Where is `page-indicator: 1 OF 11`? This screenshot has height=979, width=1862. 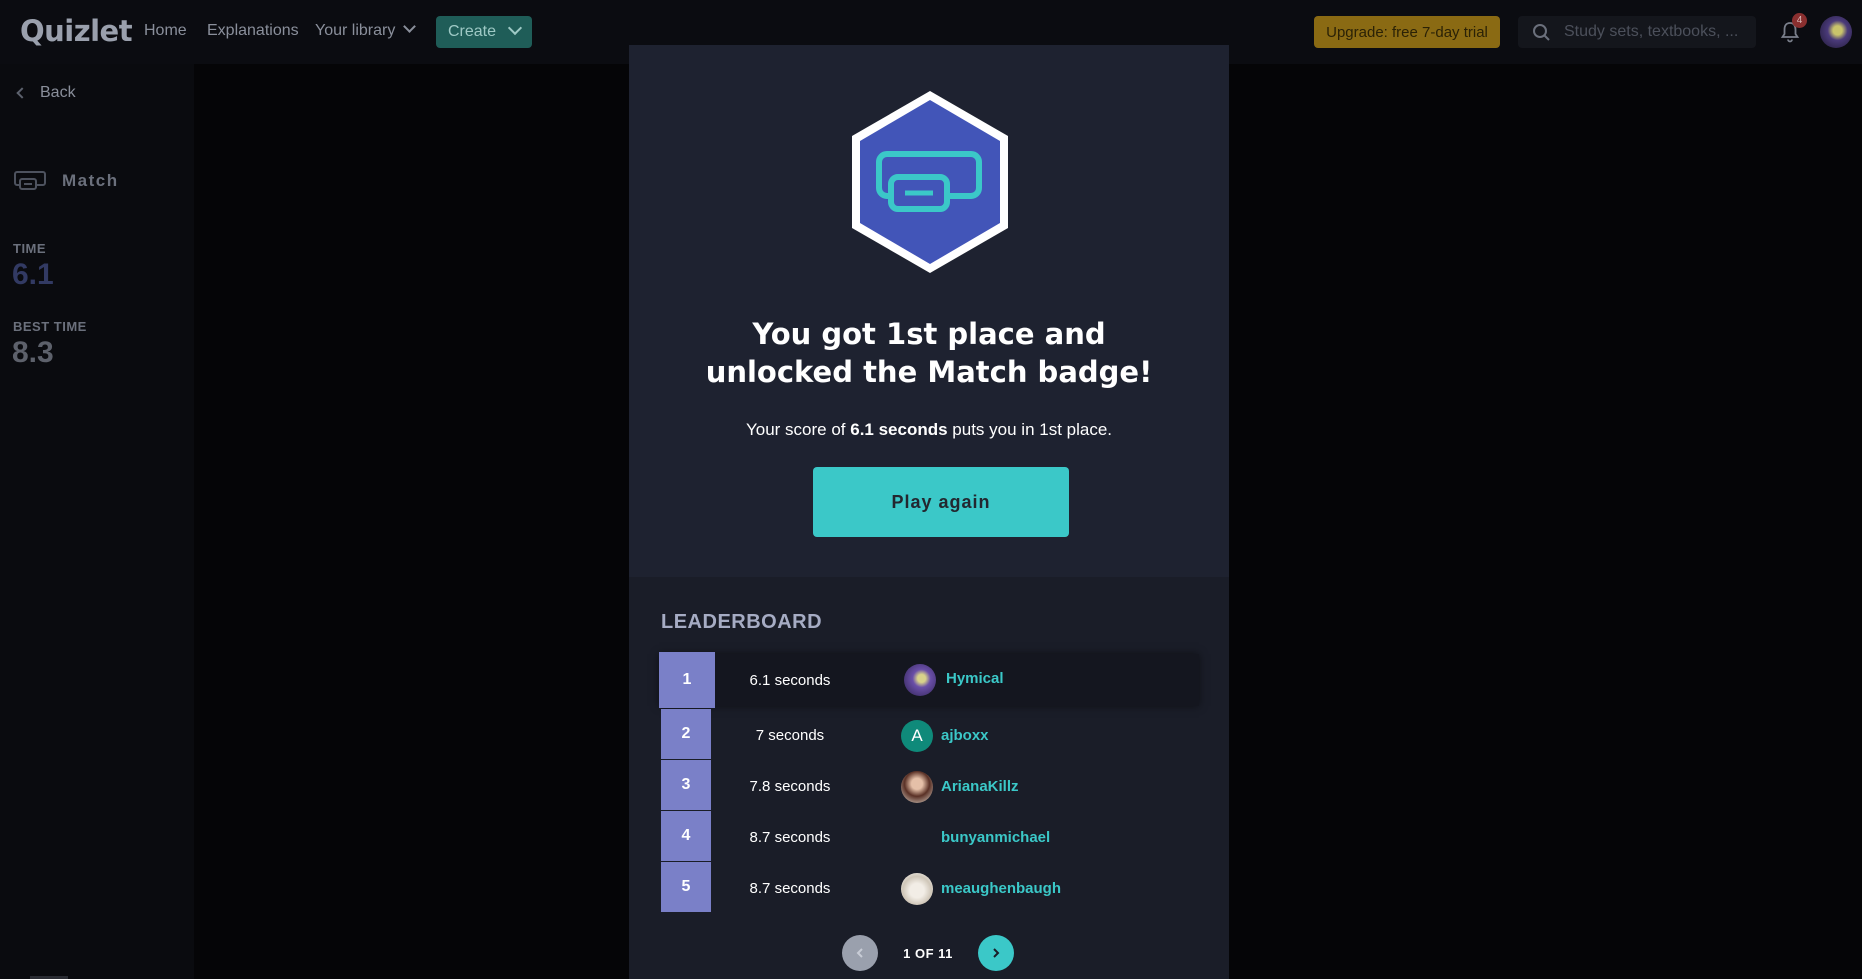
page-indicator: 1 OF 11 is located at coordinates (928, 953).